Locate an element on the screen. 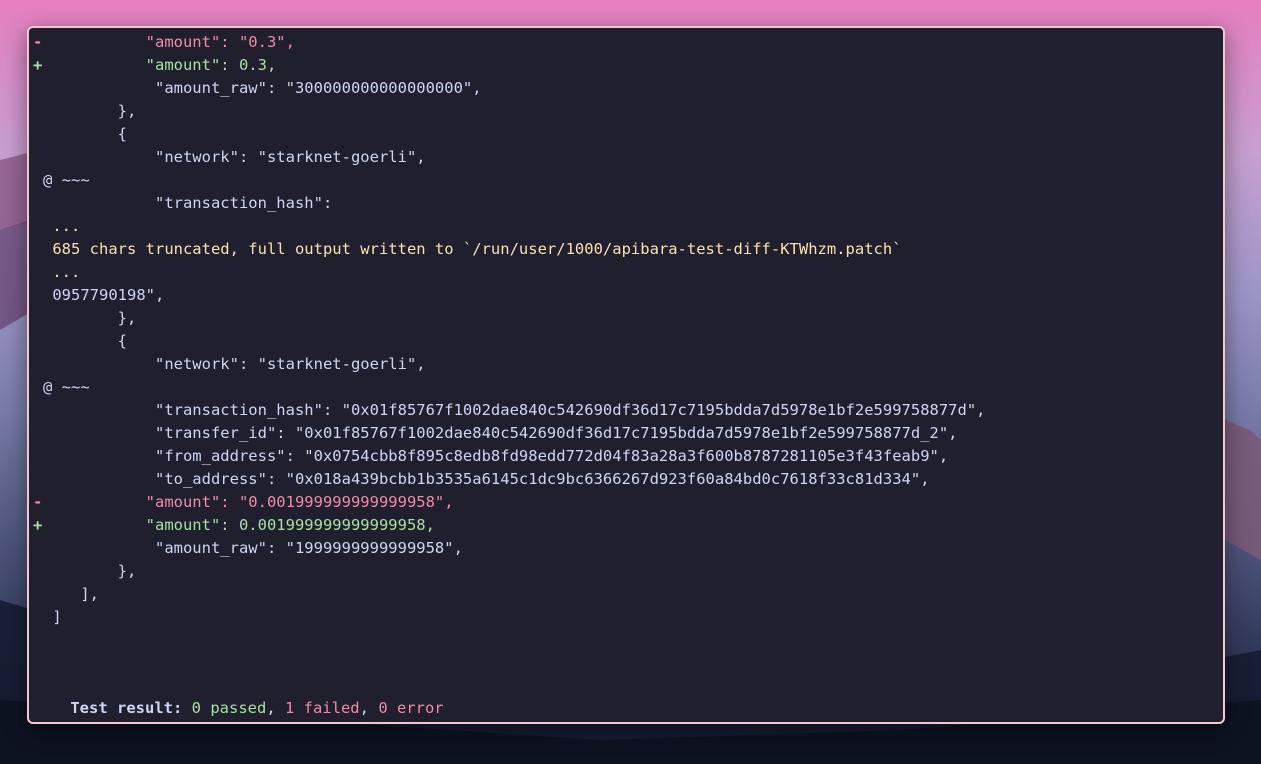 This screenshot has width=1261, height=764. test-result-label: Test result: is located at coordinates (126, 708).